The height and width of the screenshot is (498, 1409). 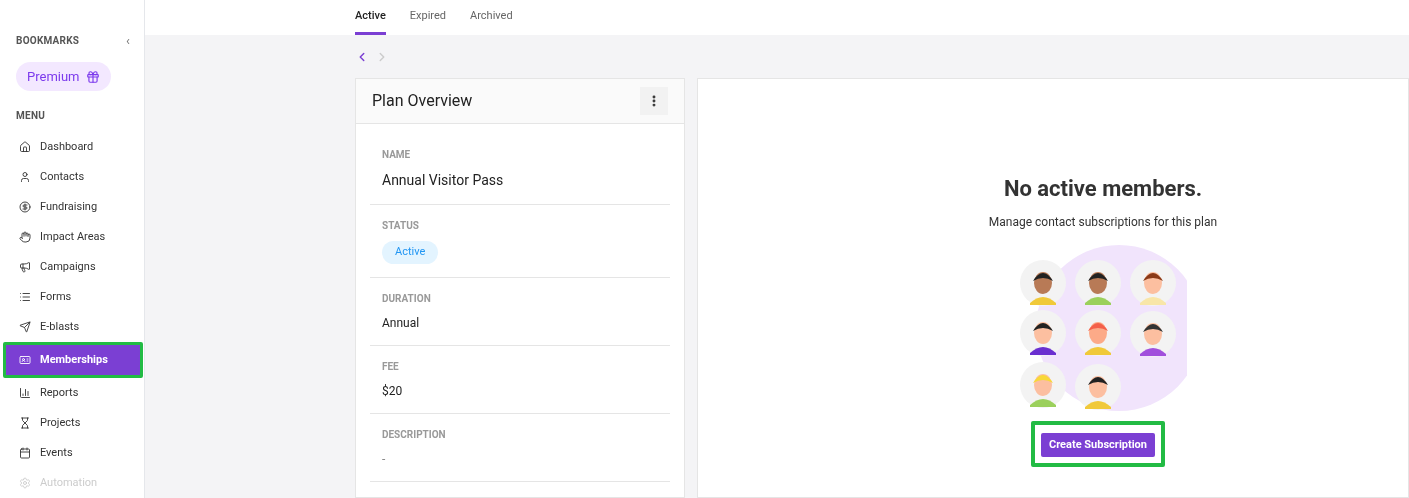 I want to click on more-button, so click(x=654, y=101).